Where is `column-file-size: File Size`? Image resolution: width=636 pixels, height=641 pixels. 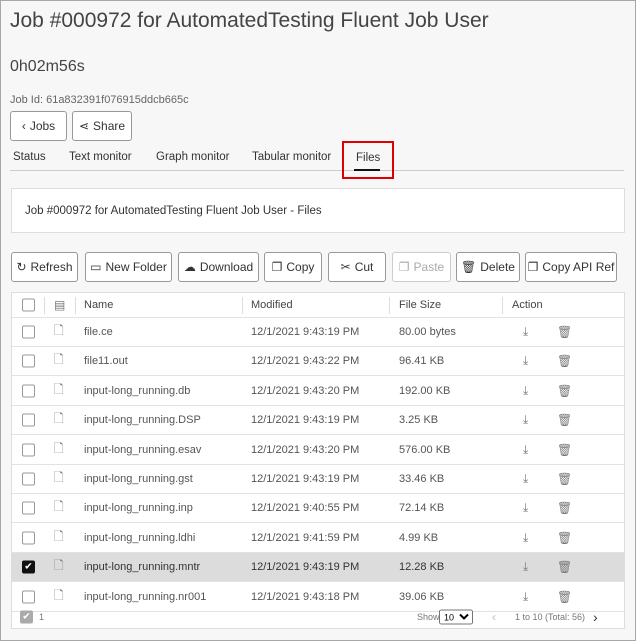 column-file-size: File Size is located at coordinates (420, 305).